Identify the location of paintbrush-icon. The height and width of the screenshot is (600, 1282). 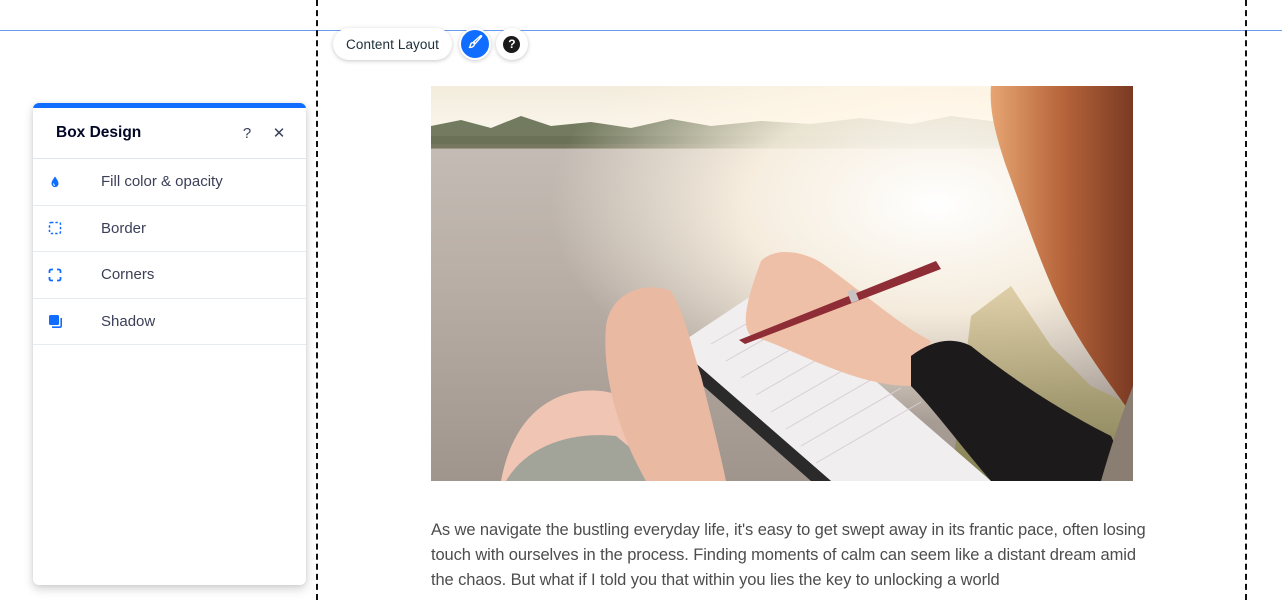
(475, 44).